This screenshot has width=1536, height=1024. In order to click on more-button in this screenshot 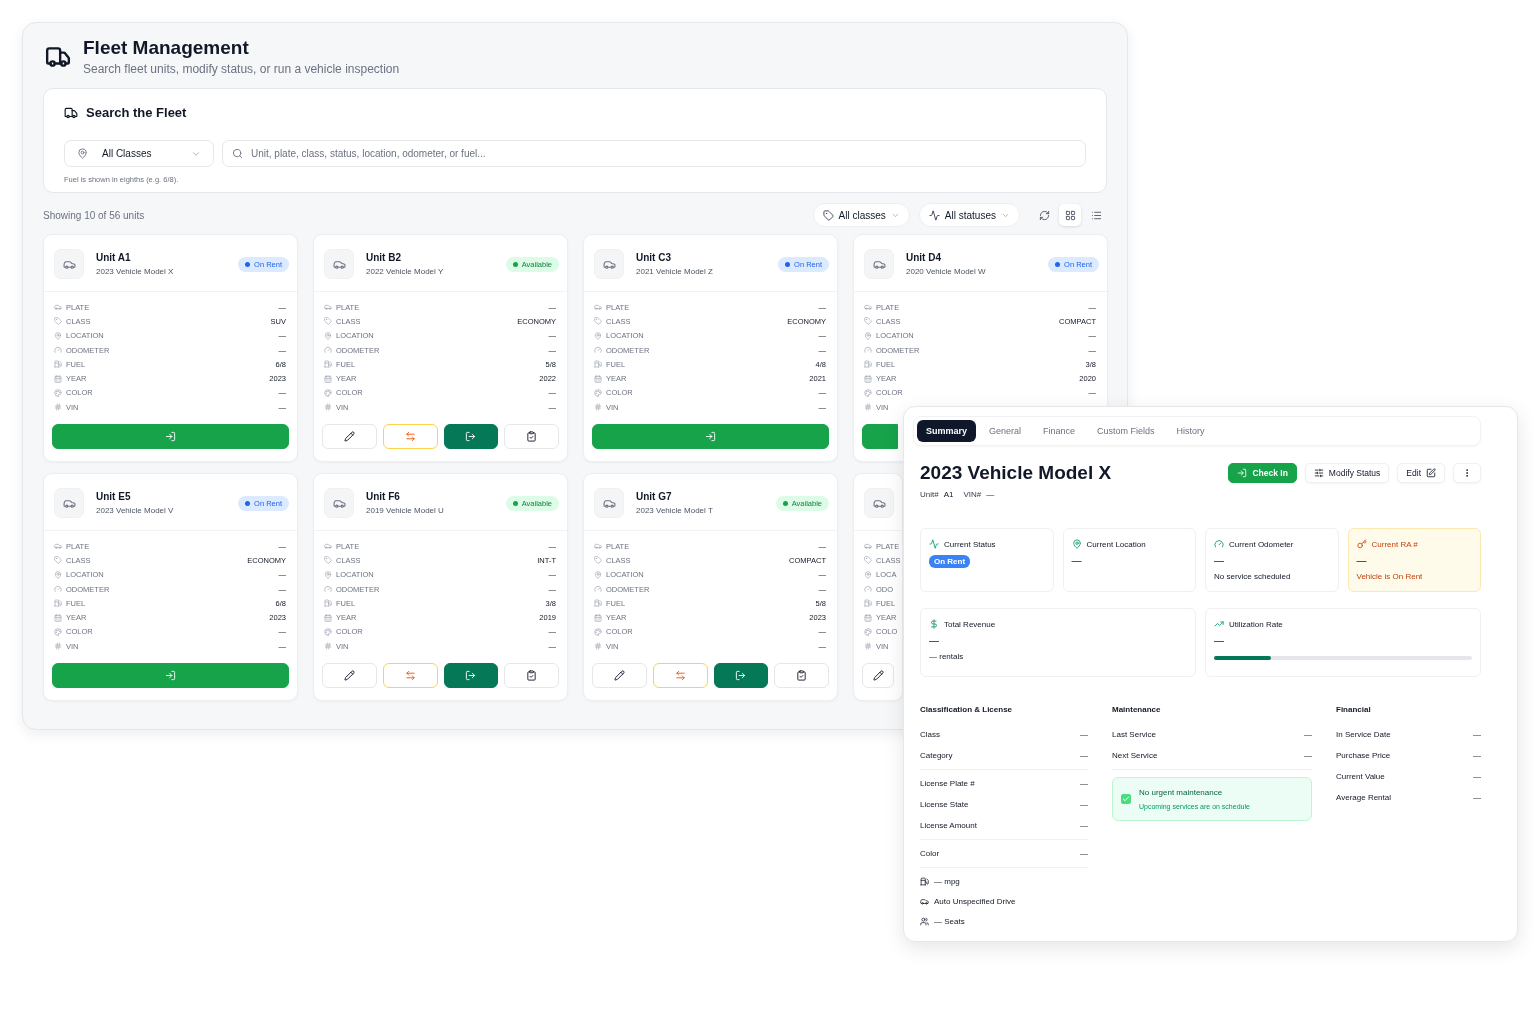, I will do `click(1467, 473)`.